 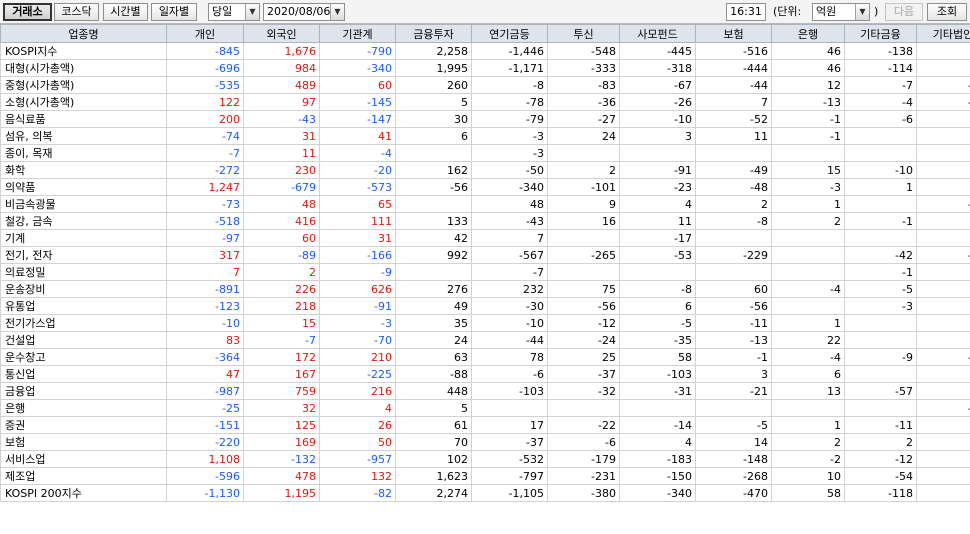 I want to click on table-header-row: 업종명 개인 외국인 기관계 금융투자 연기금등 투신 사모펀드 보험 은행 기타금융 기타법인, so click(x=485, y=33).